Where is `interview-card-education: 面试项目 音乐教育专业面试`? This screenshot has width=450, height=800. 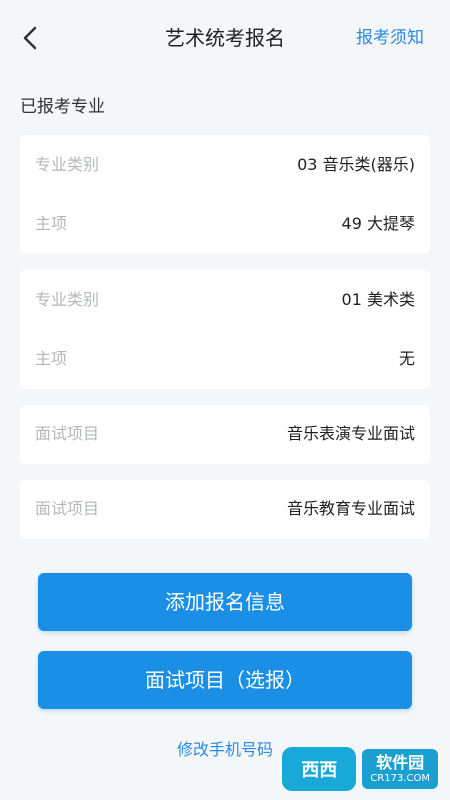 interview-card-education: 面试项目 音乐教育专业面试 is located at coordinates (225, 509).